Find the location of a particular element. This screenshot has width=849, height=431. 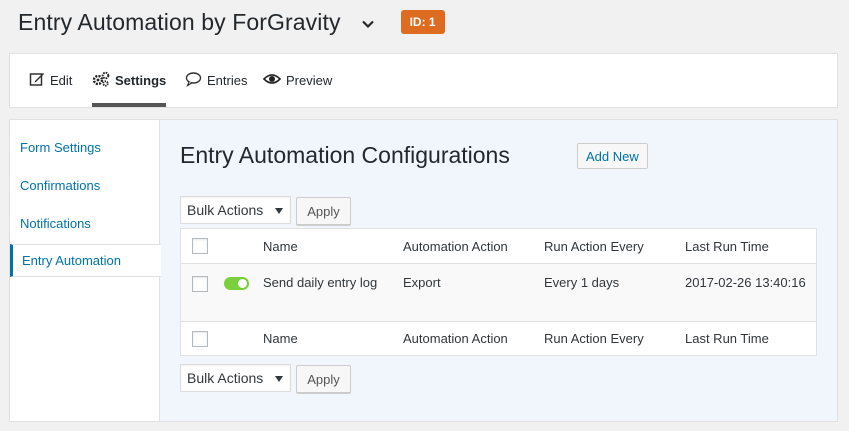

toolbar-edit: Edit is located at coordinates (50, 80).